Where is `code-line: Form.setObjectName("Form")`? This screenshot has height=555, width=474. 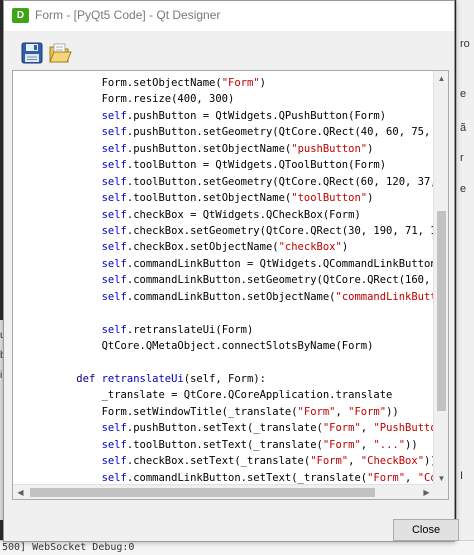 code-line: Form.setObjectName("Form") is located at coordinates (223, 83).